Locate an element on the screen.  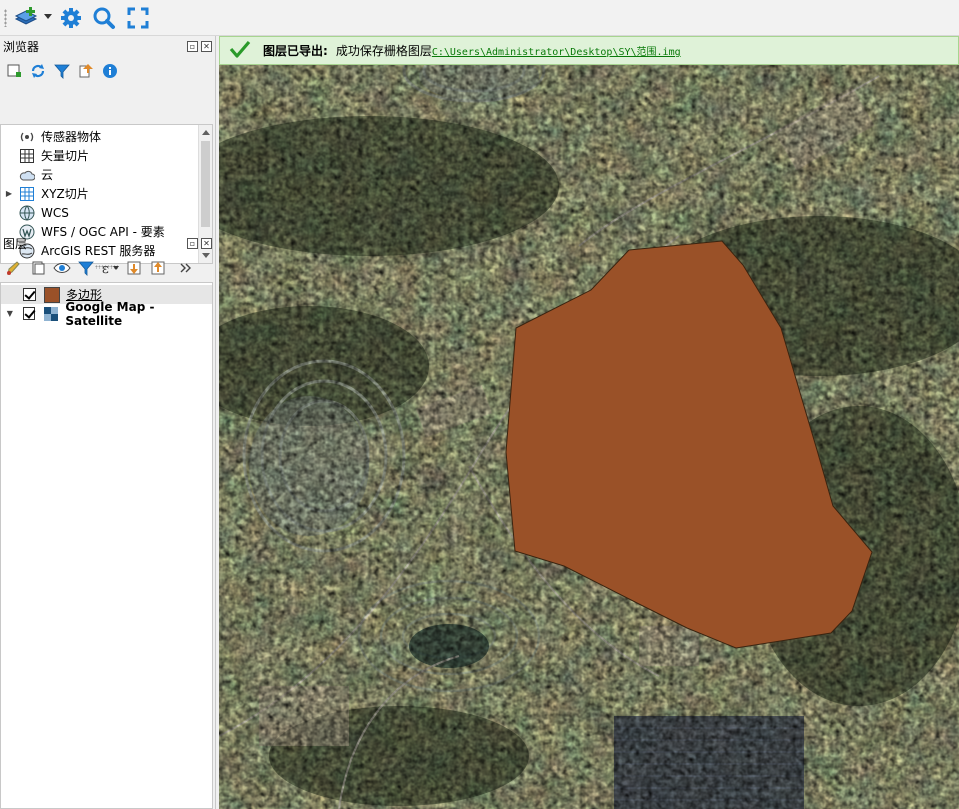
browser-item-vector-tiles: 矢量切片 is located at coordinates (100, 155).